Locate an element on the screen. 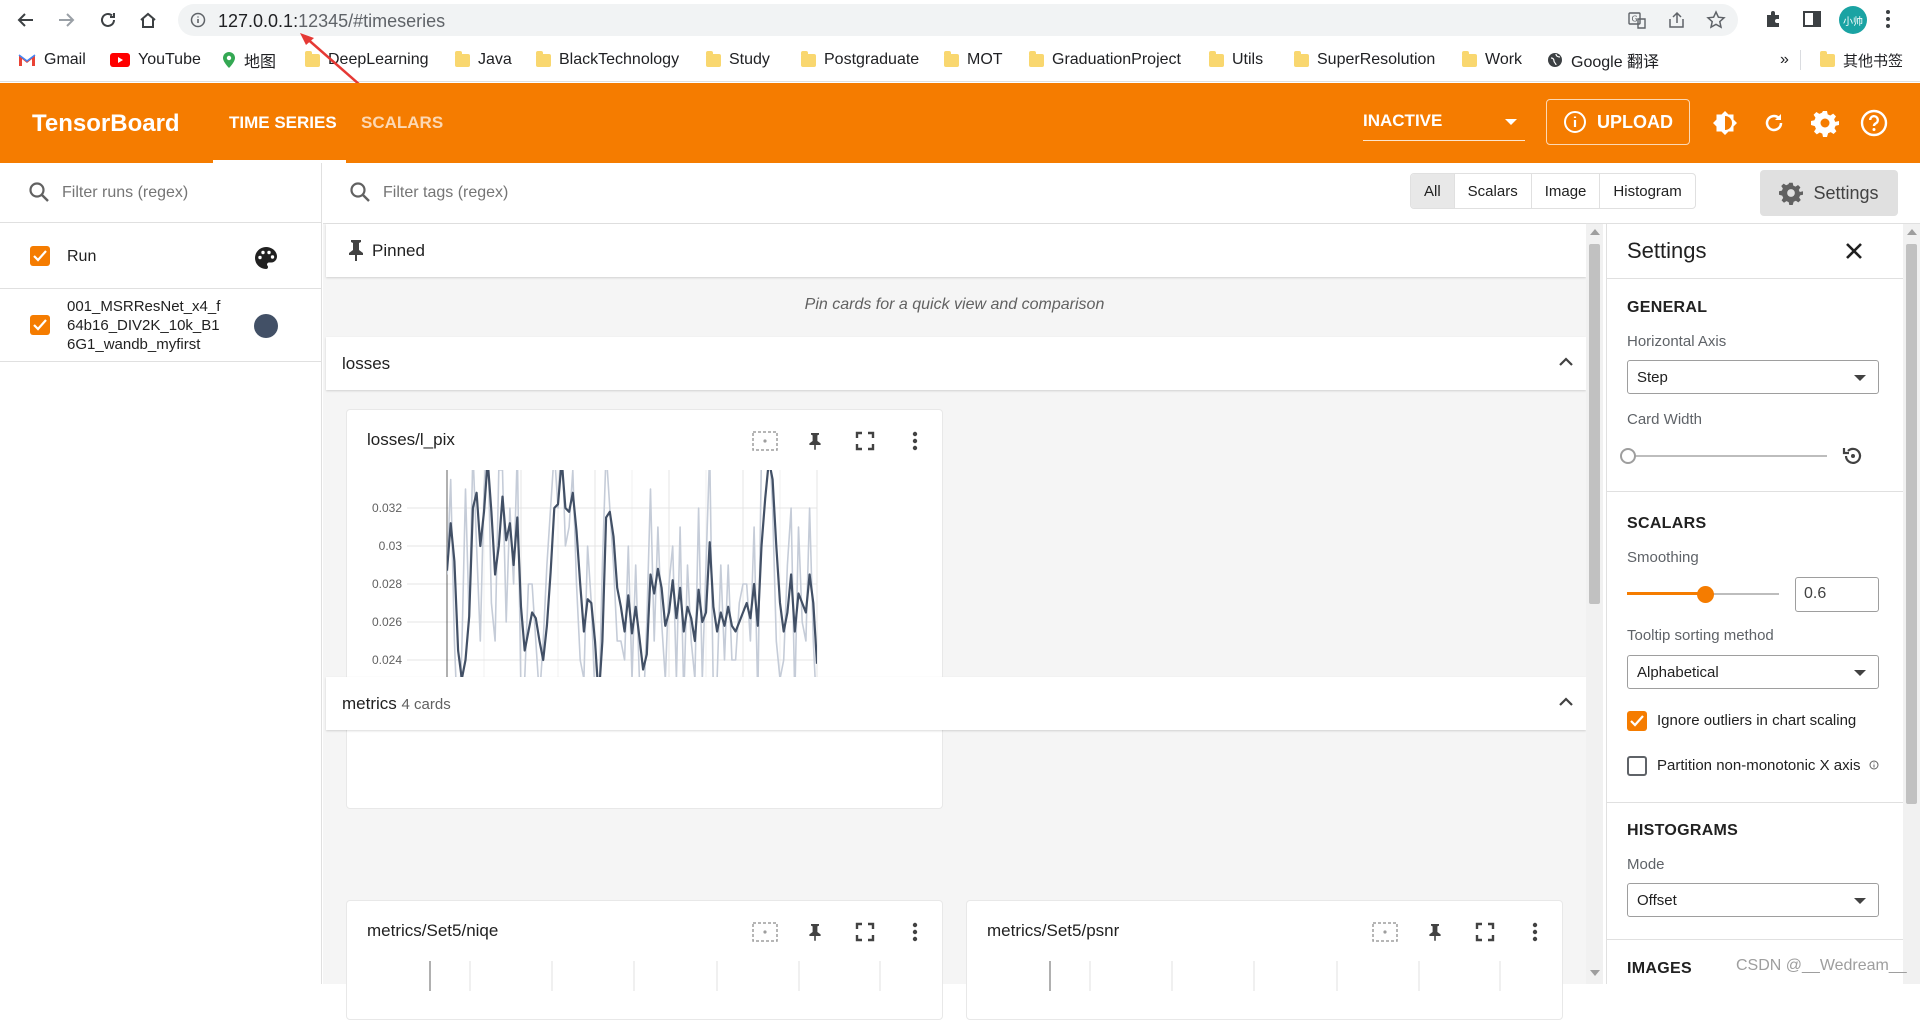 This screenshot has height=1020, width=1920. search-icon is located at coordinates (360, 192).